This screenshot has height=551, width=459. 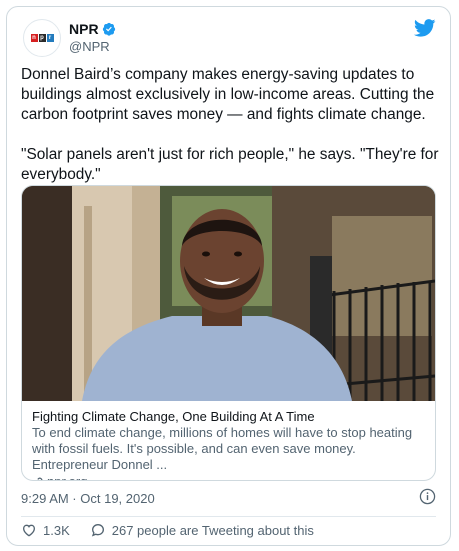 I want to click on npr-logo: n p r, so click(x=42, y=38).